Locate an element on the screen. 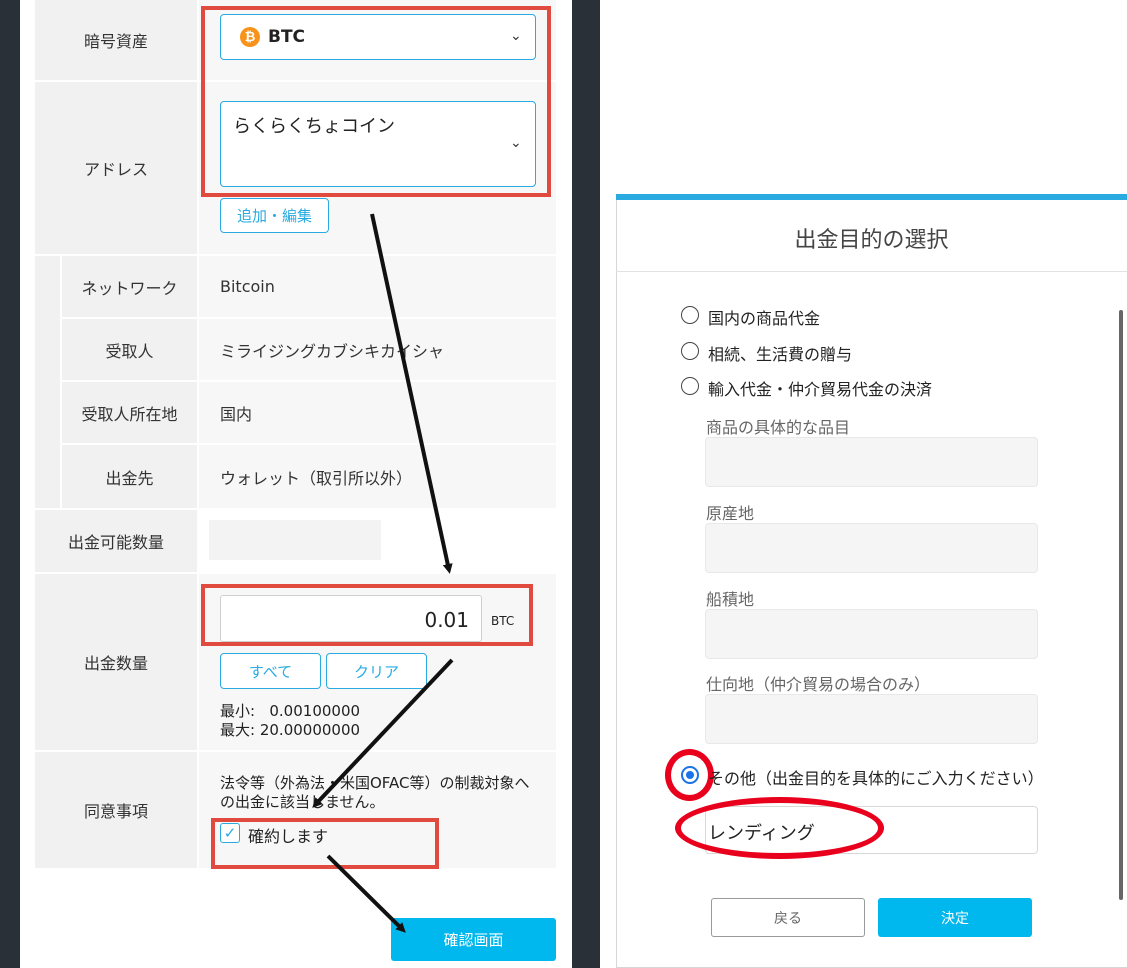 Image resolution: width=1127 pixels, height=968 pixels. option-import-settlement-label: 輸入代金・仲介貿易代金の決済 is located at coordinates (820, 389).